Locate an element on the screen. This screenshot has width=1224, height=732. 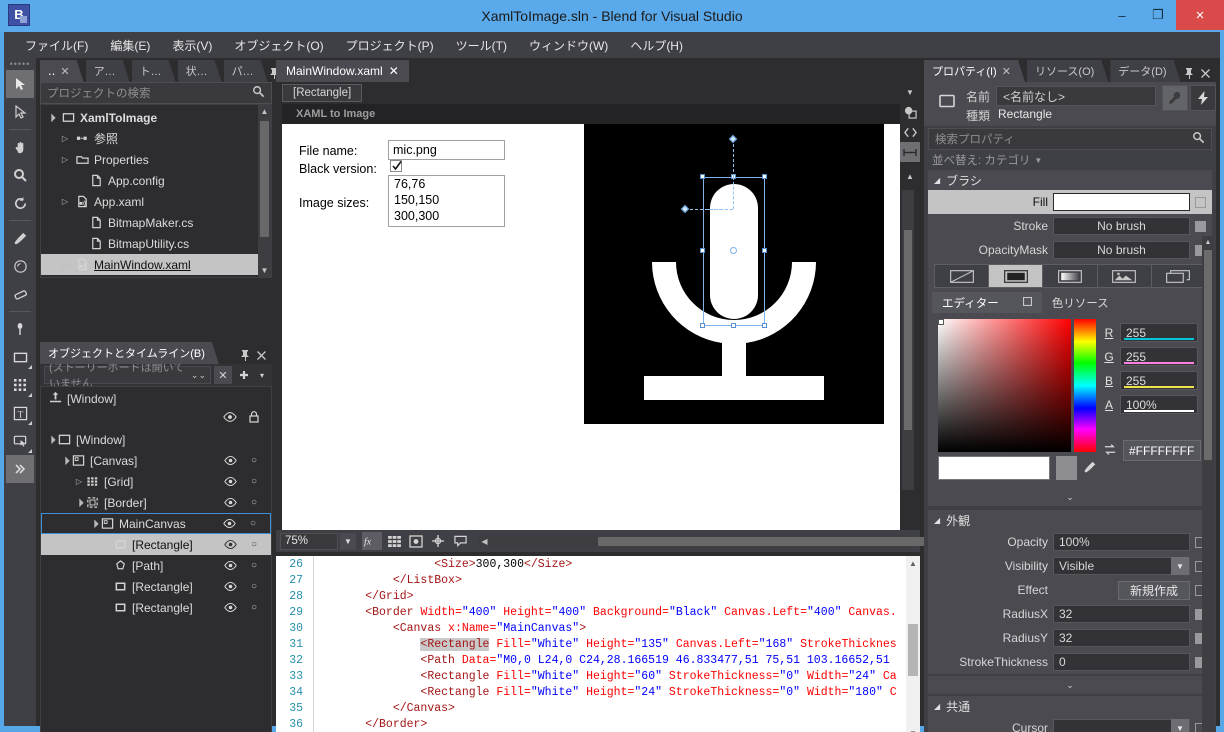
current-color-swatch is located at coordinates (994, 468).